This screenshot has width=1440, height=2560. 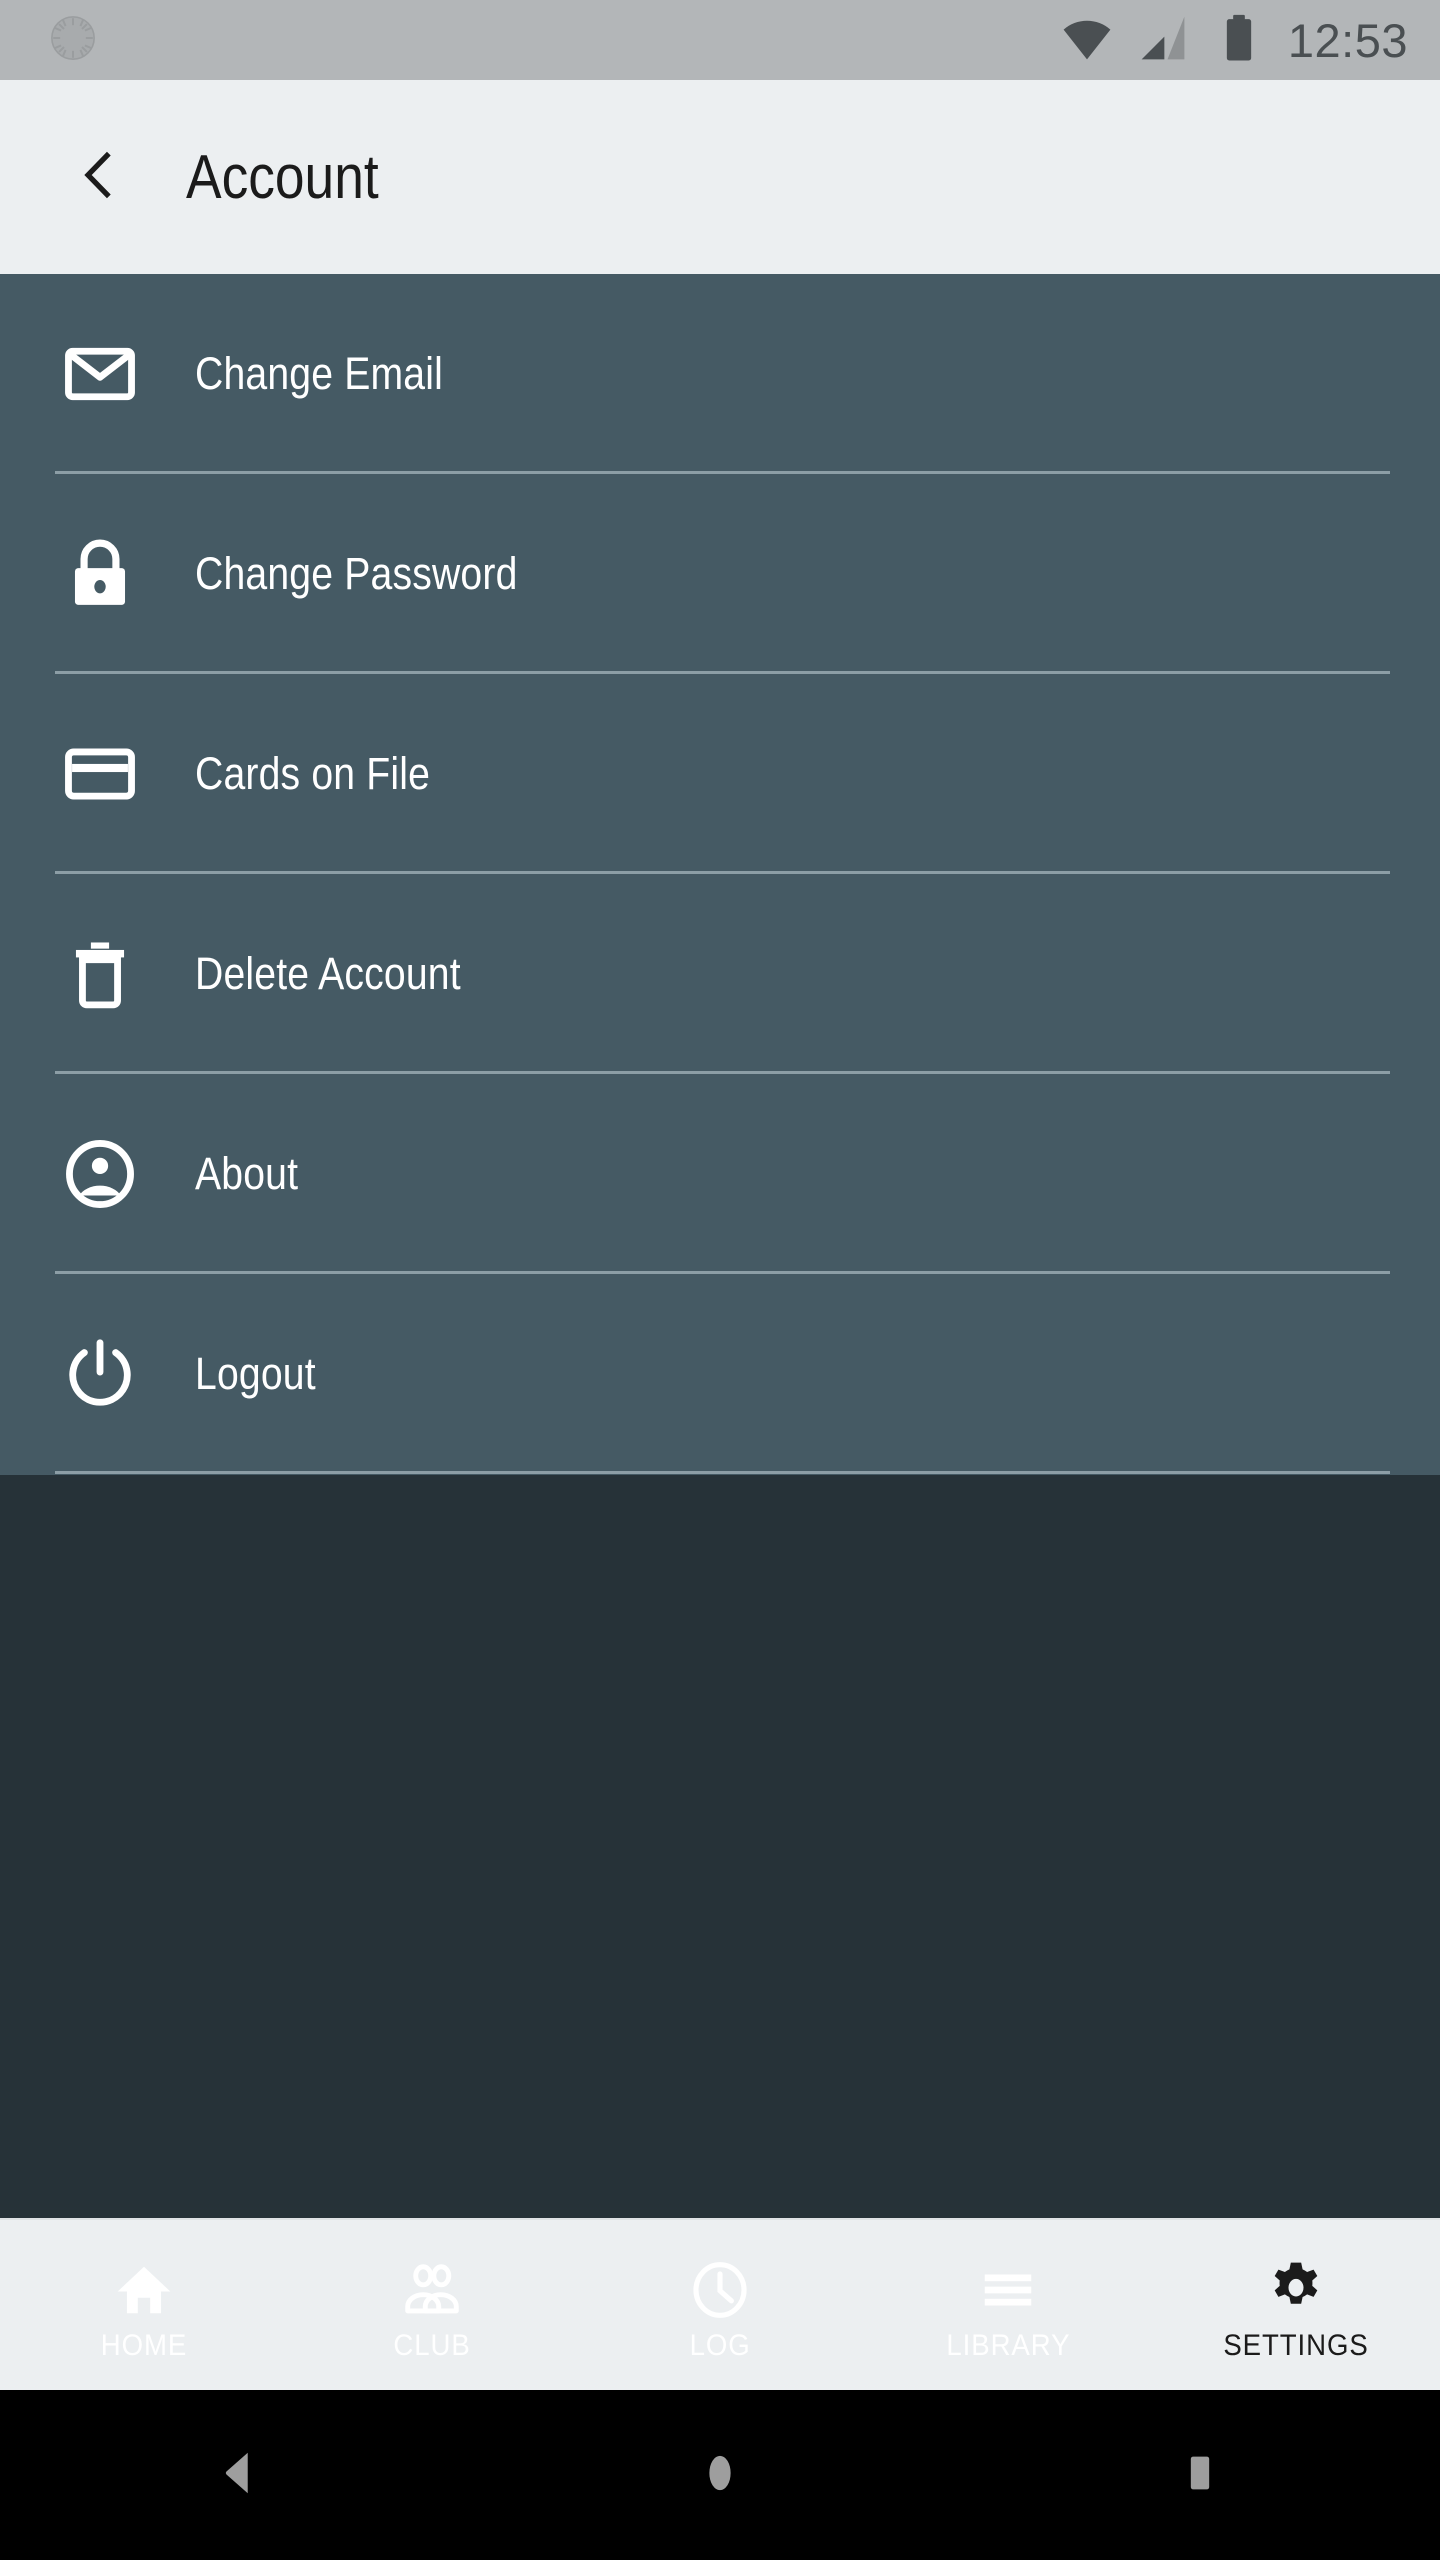 I want to click on menu-icon, so click(x=1008, y=2287).